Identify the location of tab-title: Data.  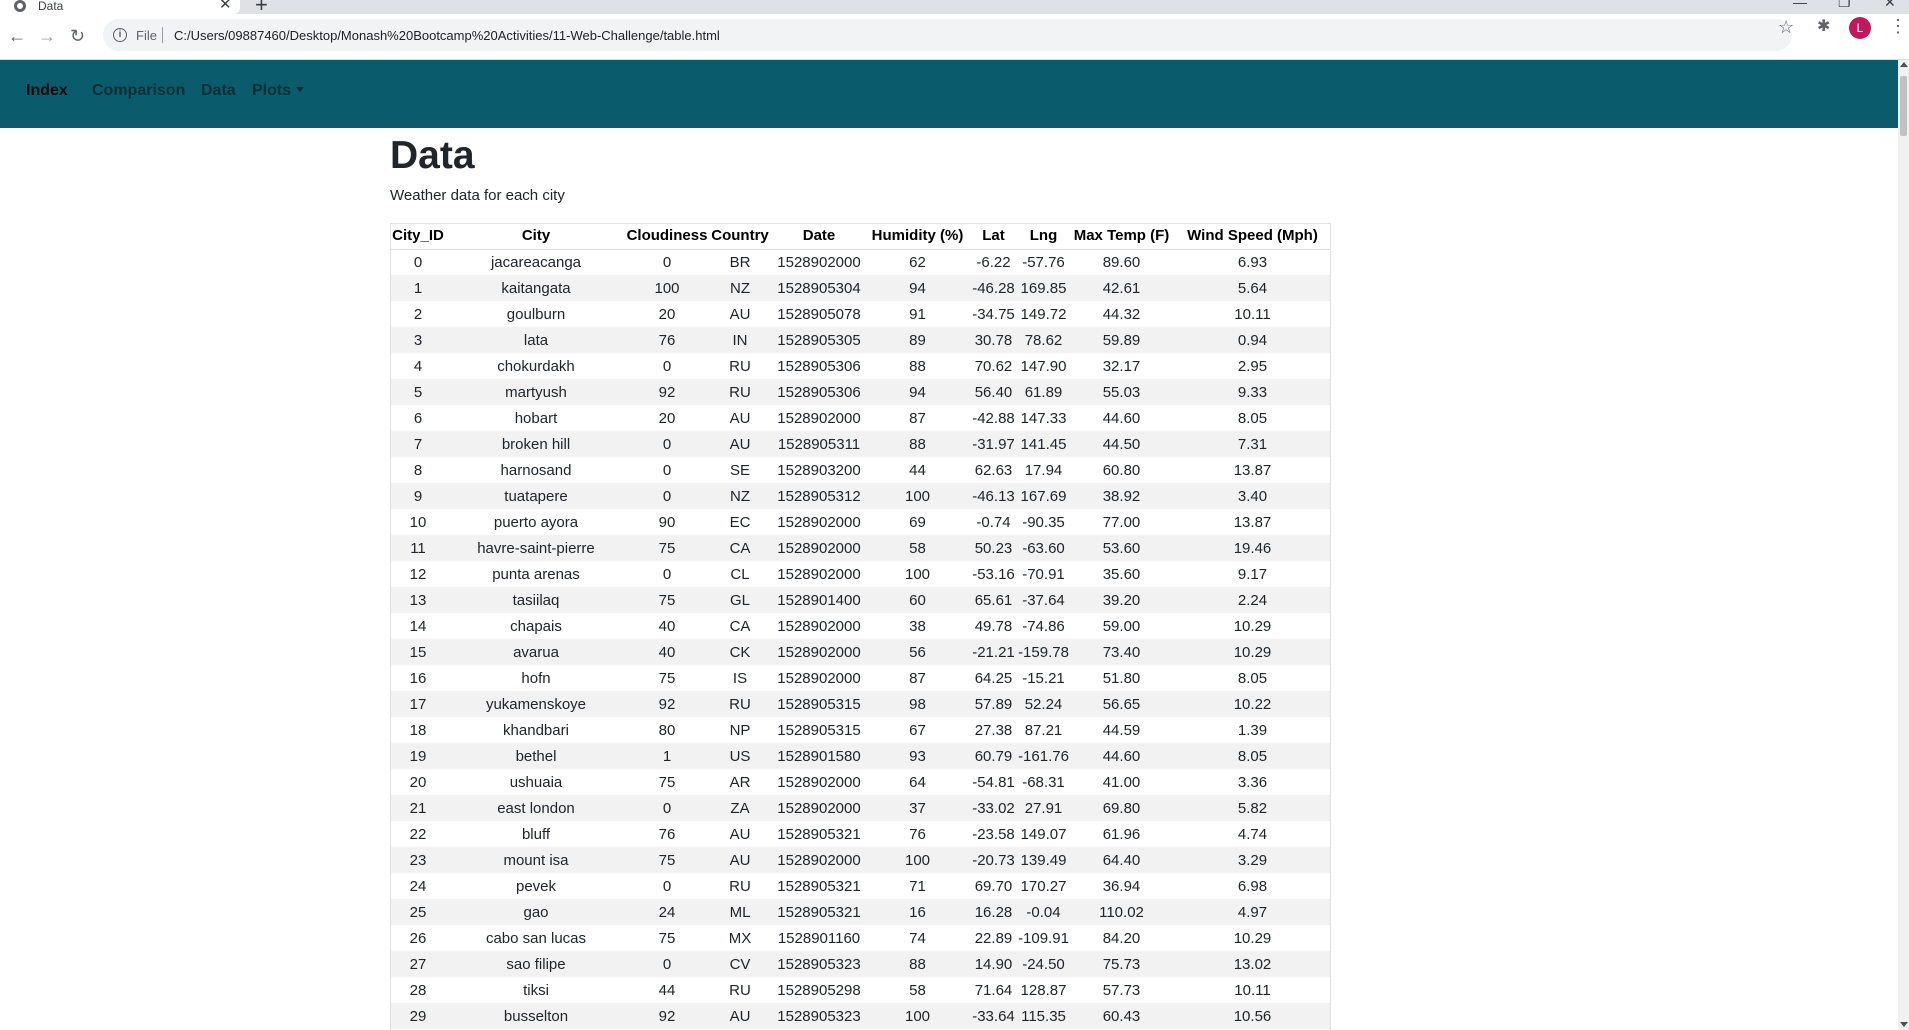
(51, 6).